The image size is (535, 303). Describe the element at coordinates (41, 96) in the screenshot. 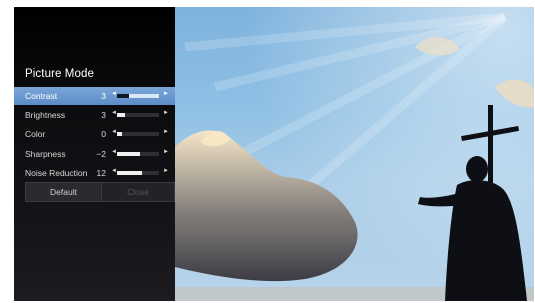

I see `setting-label: Contrast` at that location.